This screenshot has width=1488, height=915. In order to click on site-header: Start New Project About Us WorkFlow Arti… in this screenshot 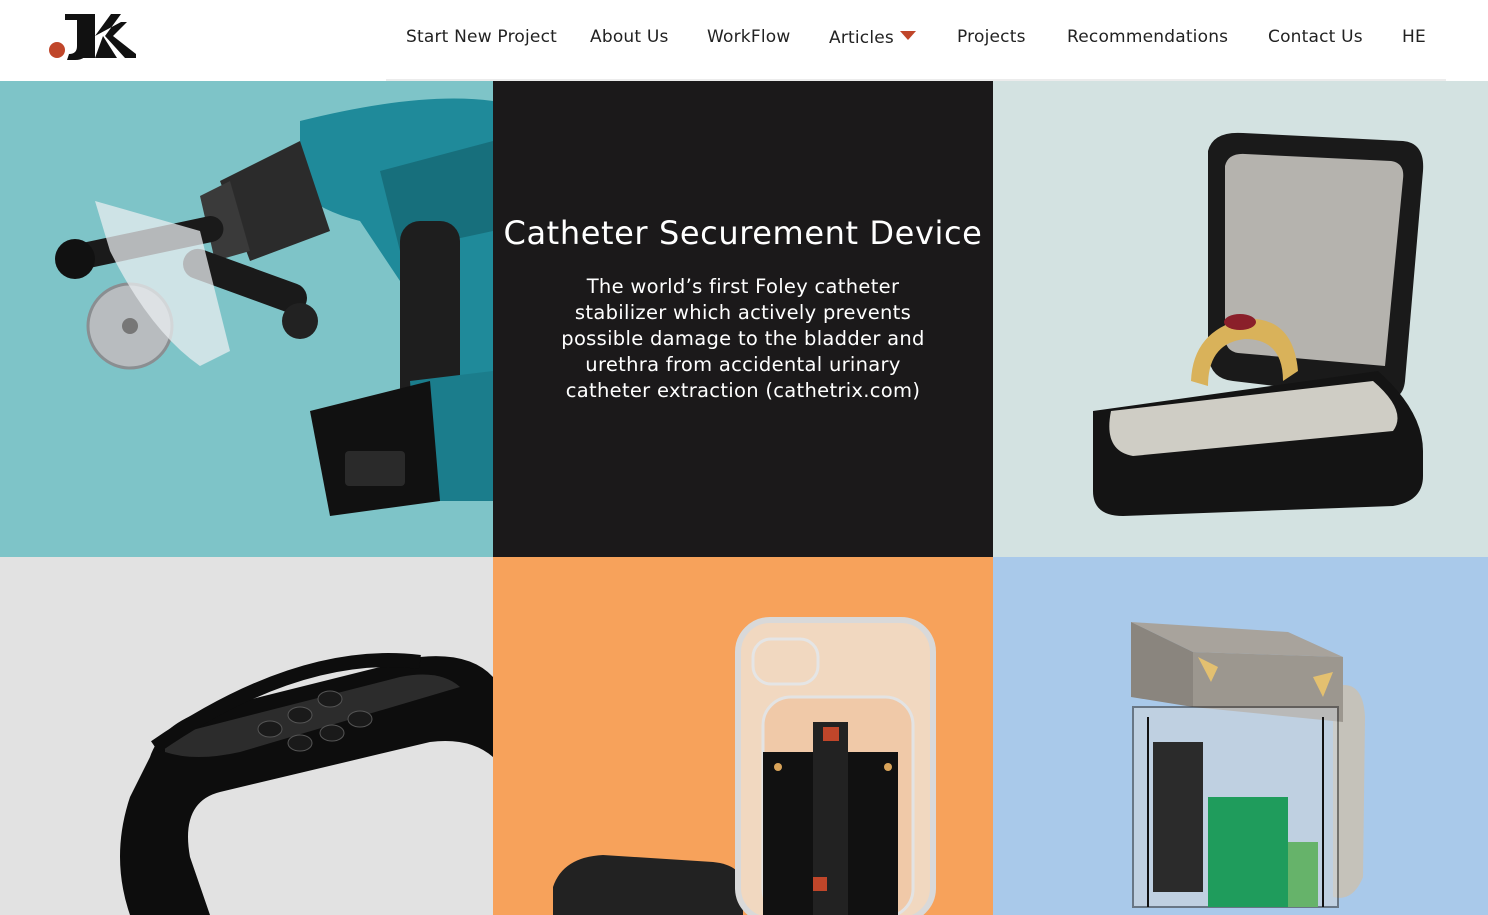, I will do `click(744, 40)`.